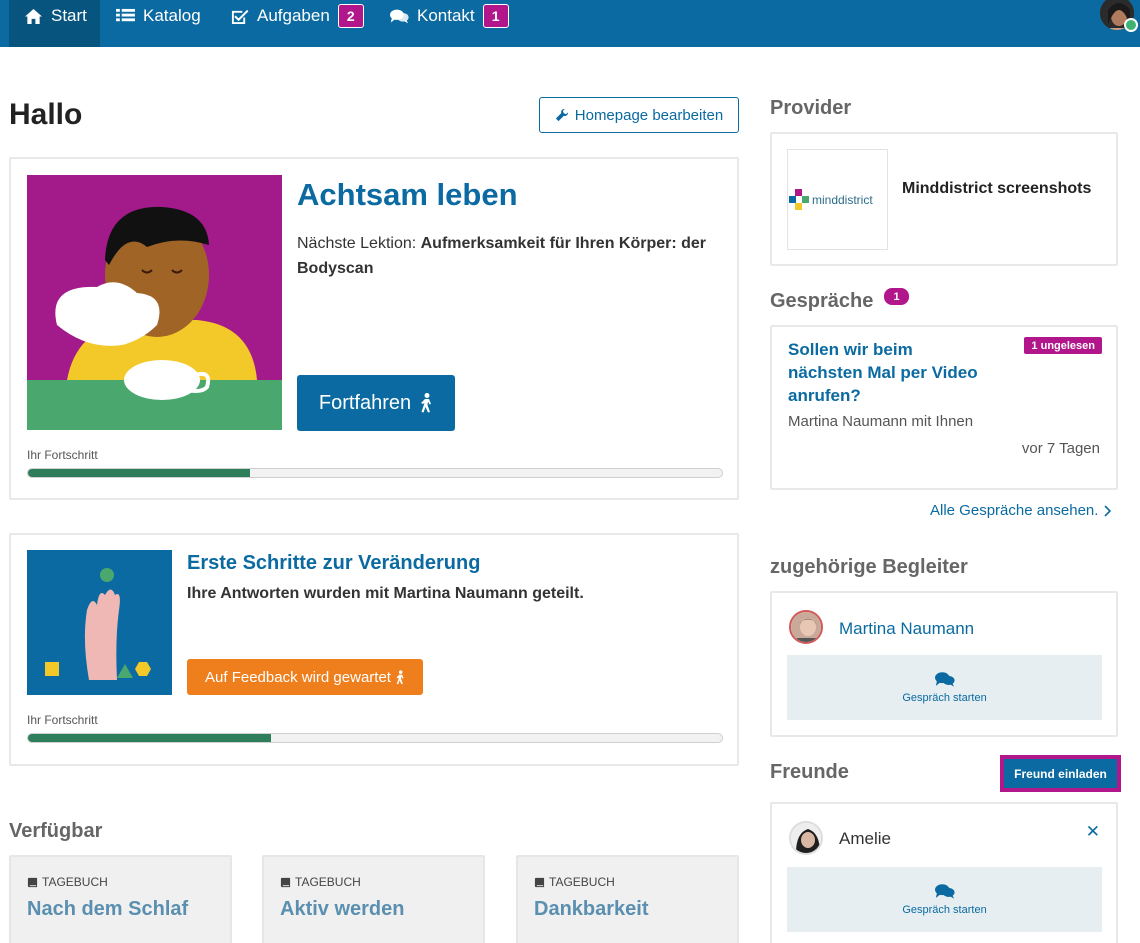  I want to click on diary-title: Aktiv werden, so click(342, 909).